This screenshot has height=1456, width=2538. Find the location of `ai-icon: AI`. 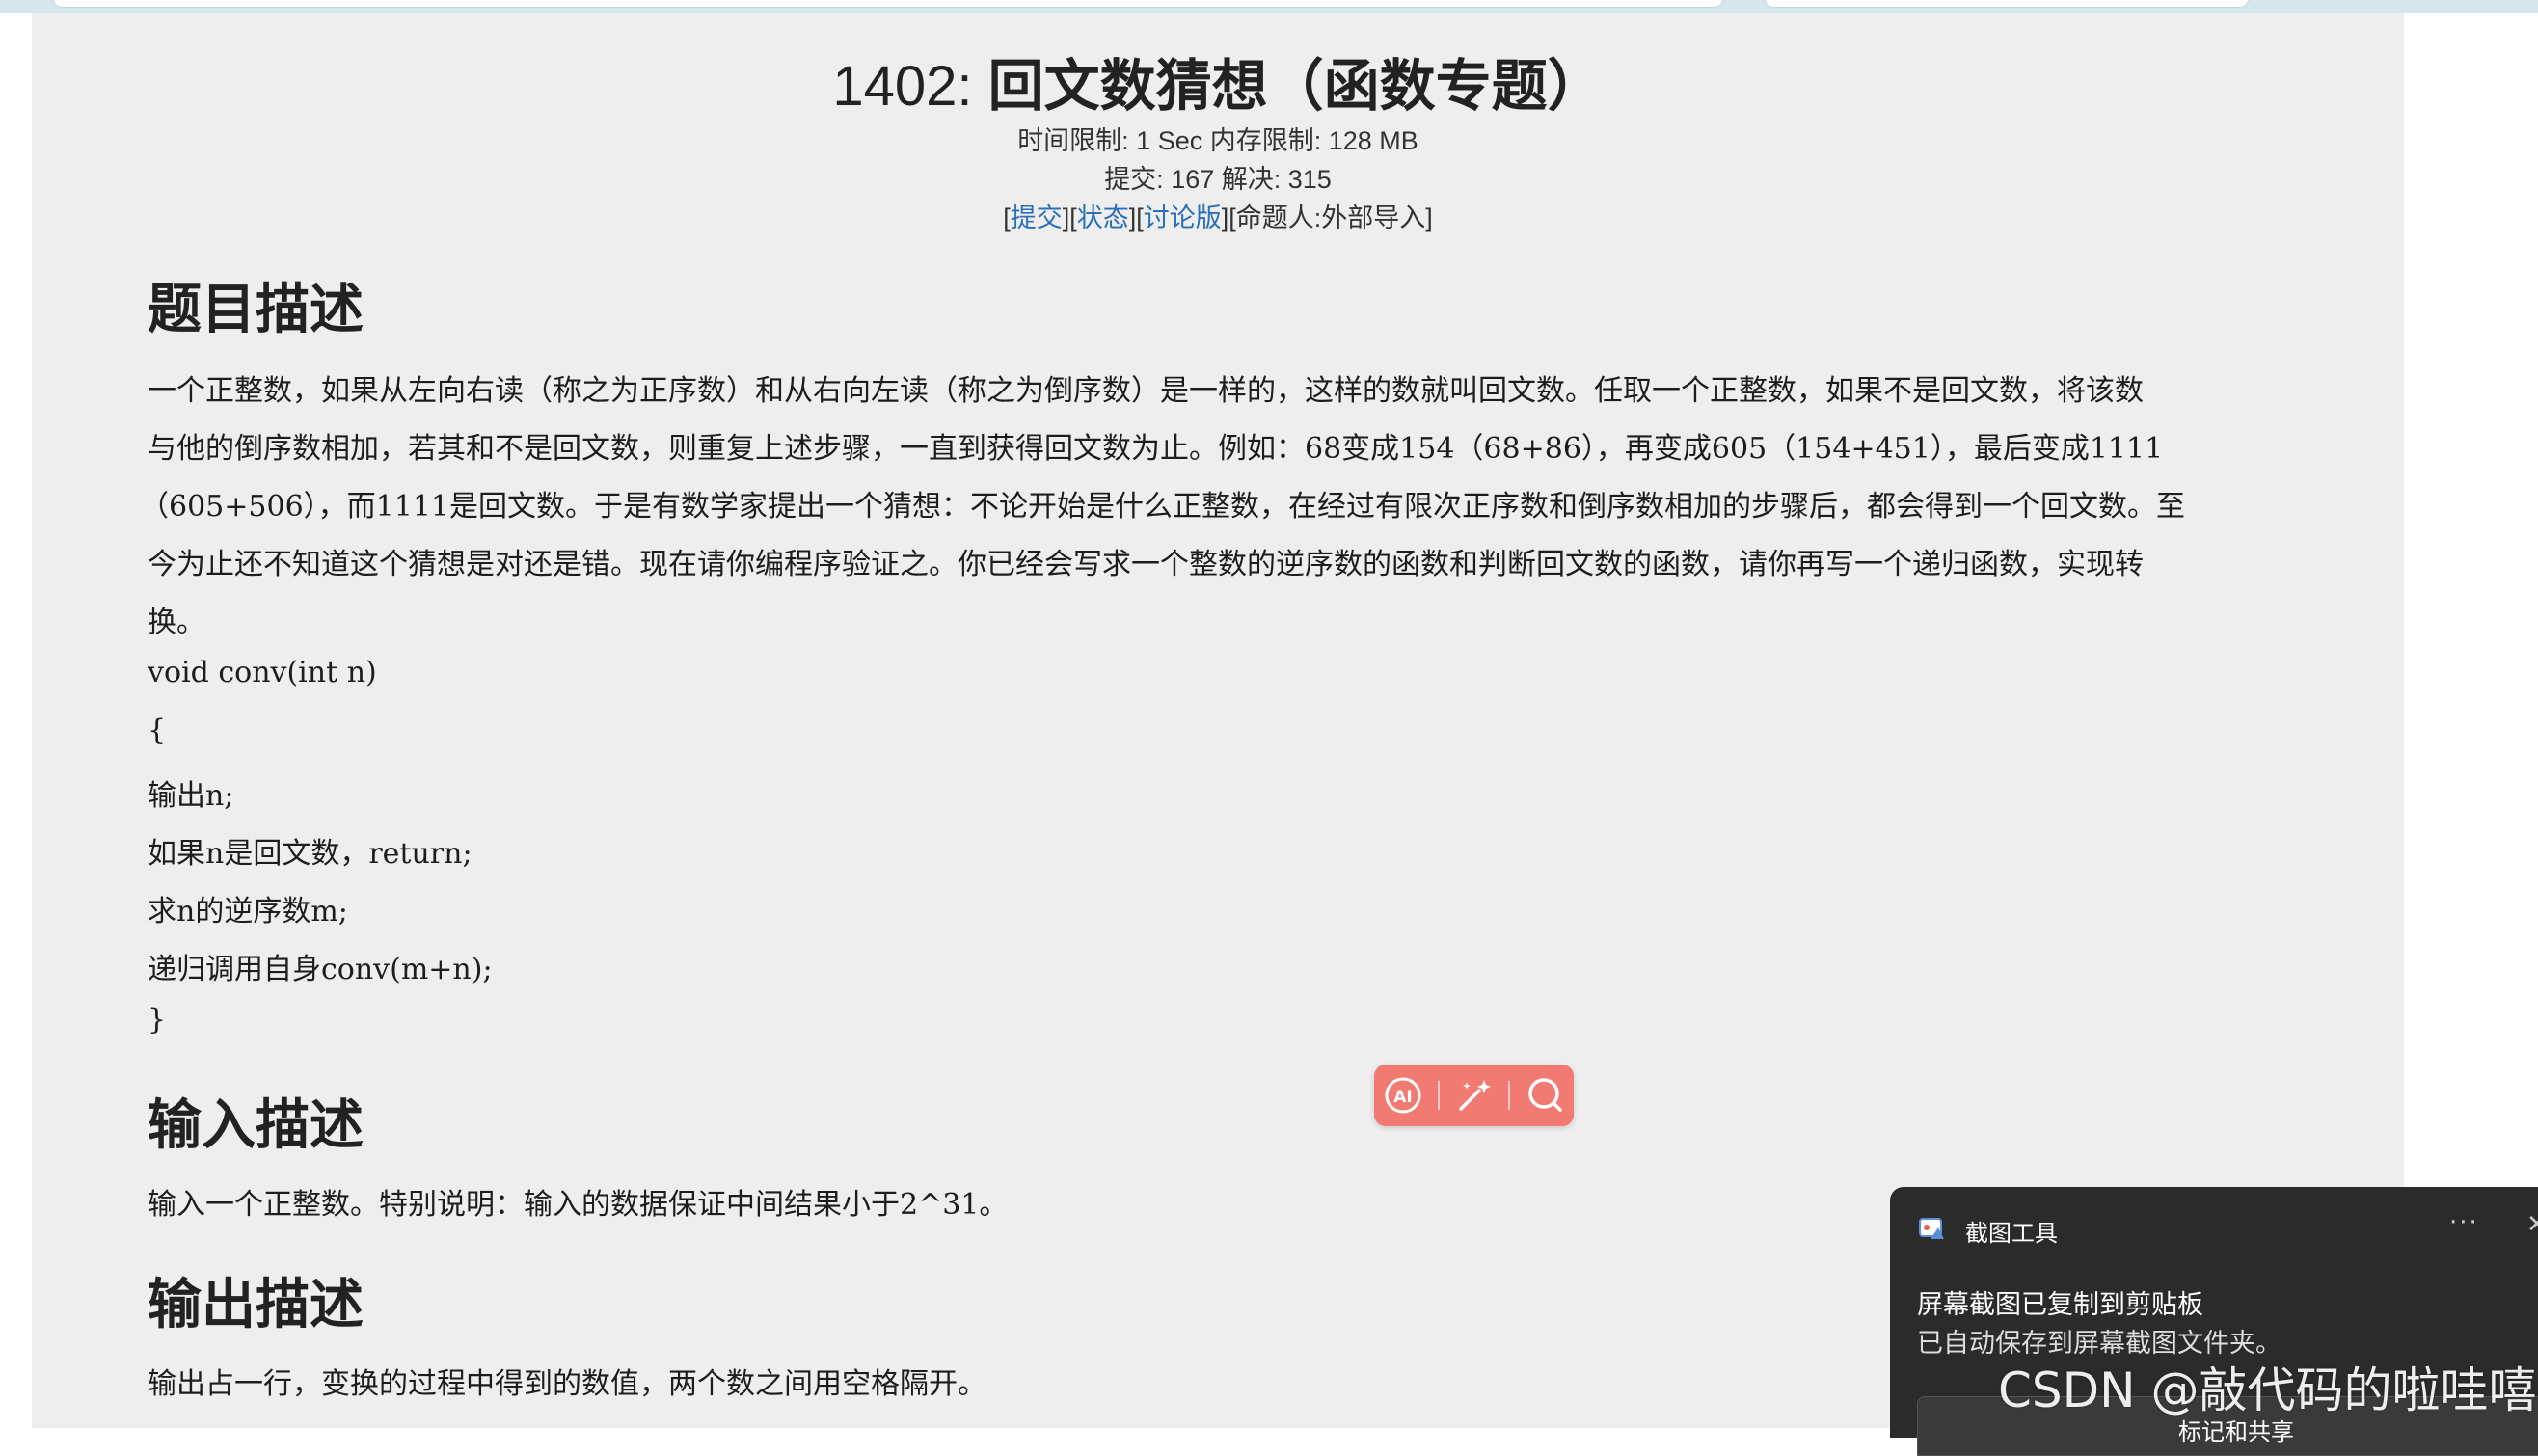

ai-icon: AI is located at coordinates (1403, 1095).